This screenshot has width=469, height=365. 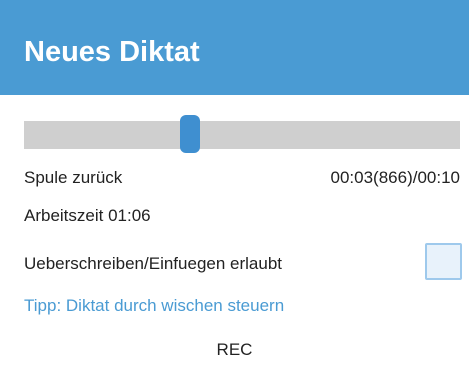 What do you see at coordinates (73, 177) in the screenshot?
I see `playback-status: Spule zurück` at bounding box center [73, 177].